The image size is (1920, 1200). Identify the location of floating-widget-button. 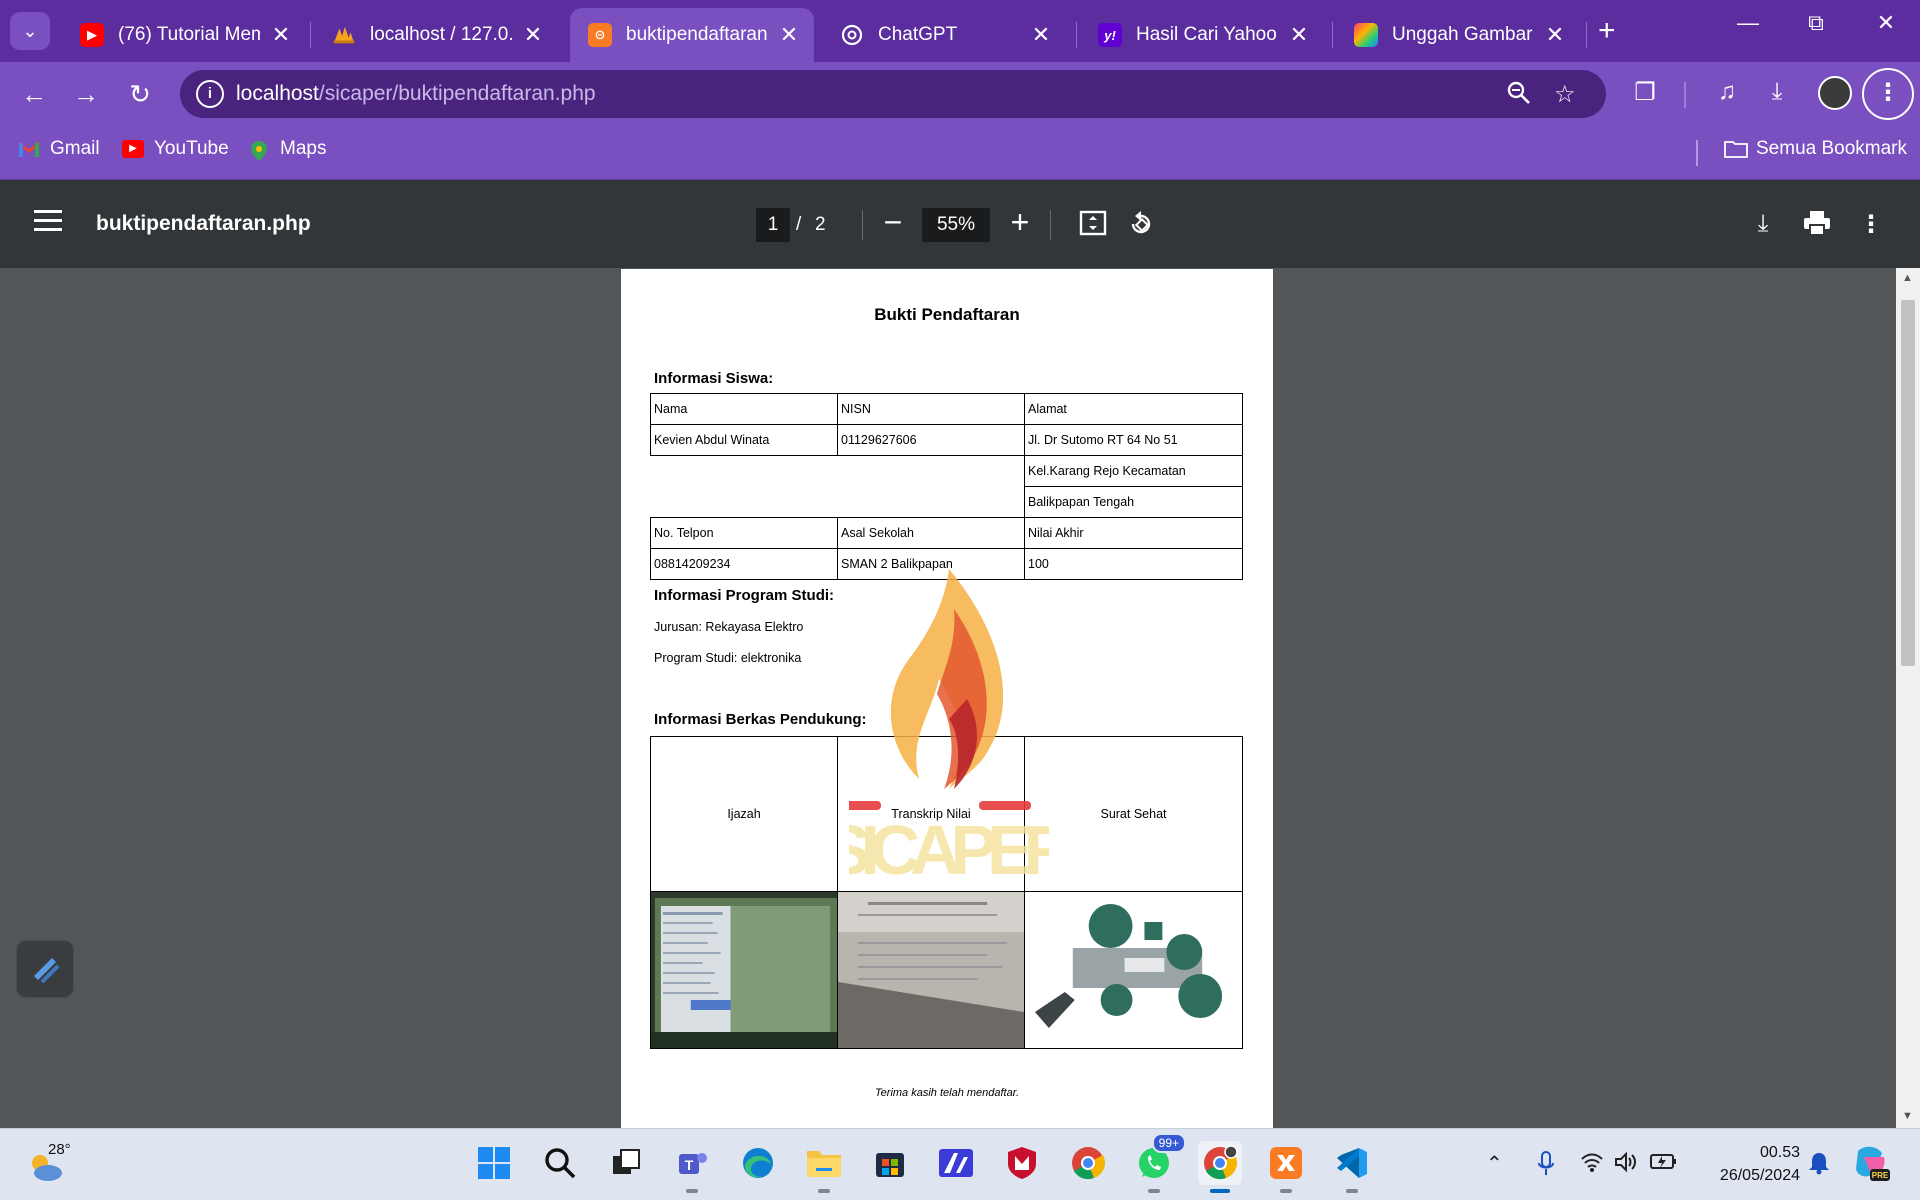
(45, 969).